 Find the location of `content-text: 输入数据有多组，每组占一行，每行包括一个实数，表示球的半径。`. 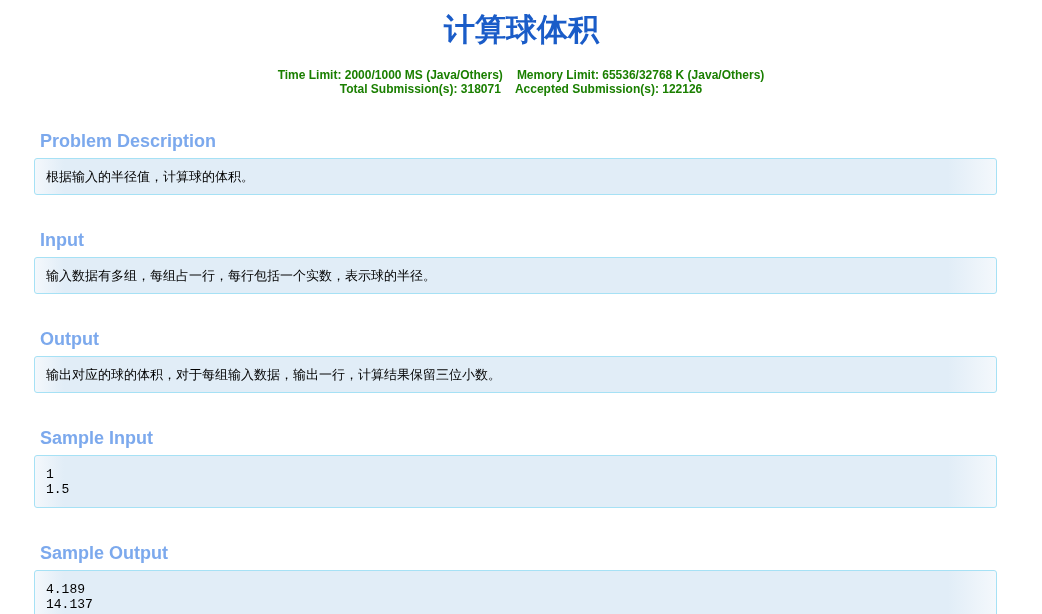

content-text: 输入数据有多组，每组占一行，每行包括一个实数，表示球的半径。 is located at coordinates (241, 275).